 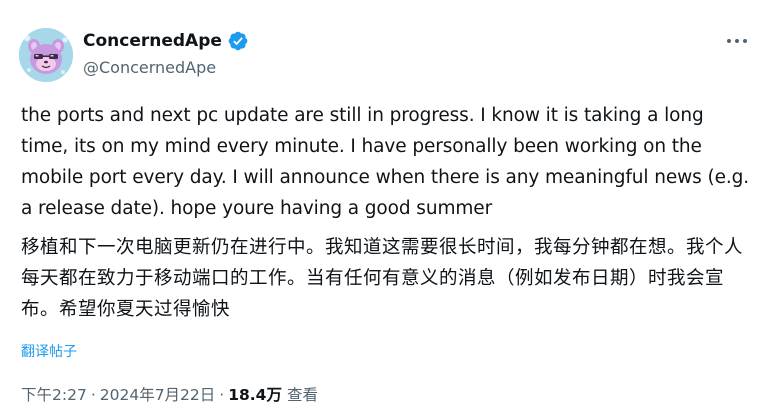 What do you see at coordinates (255, 395) in the screenshot?
I see `view-count: 18.4万` at bounding box center [255, 395].